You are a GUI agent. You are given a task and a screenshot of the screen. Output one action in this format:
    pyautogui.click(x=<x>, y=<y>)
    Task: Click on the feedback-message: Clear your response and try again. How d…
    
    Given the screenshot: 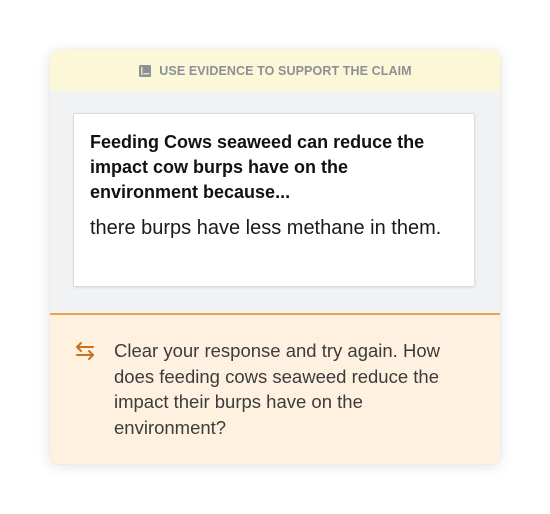 What is the action you would take?
    pyautogui.click(x=277, y=389)
    